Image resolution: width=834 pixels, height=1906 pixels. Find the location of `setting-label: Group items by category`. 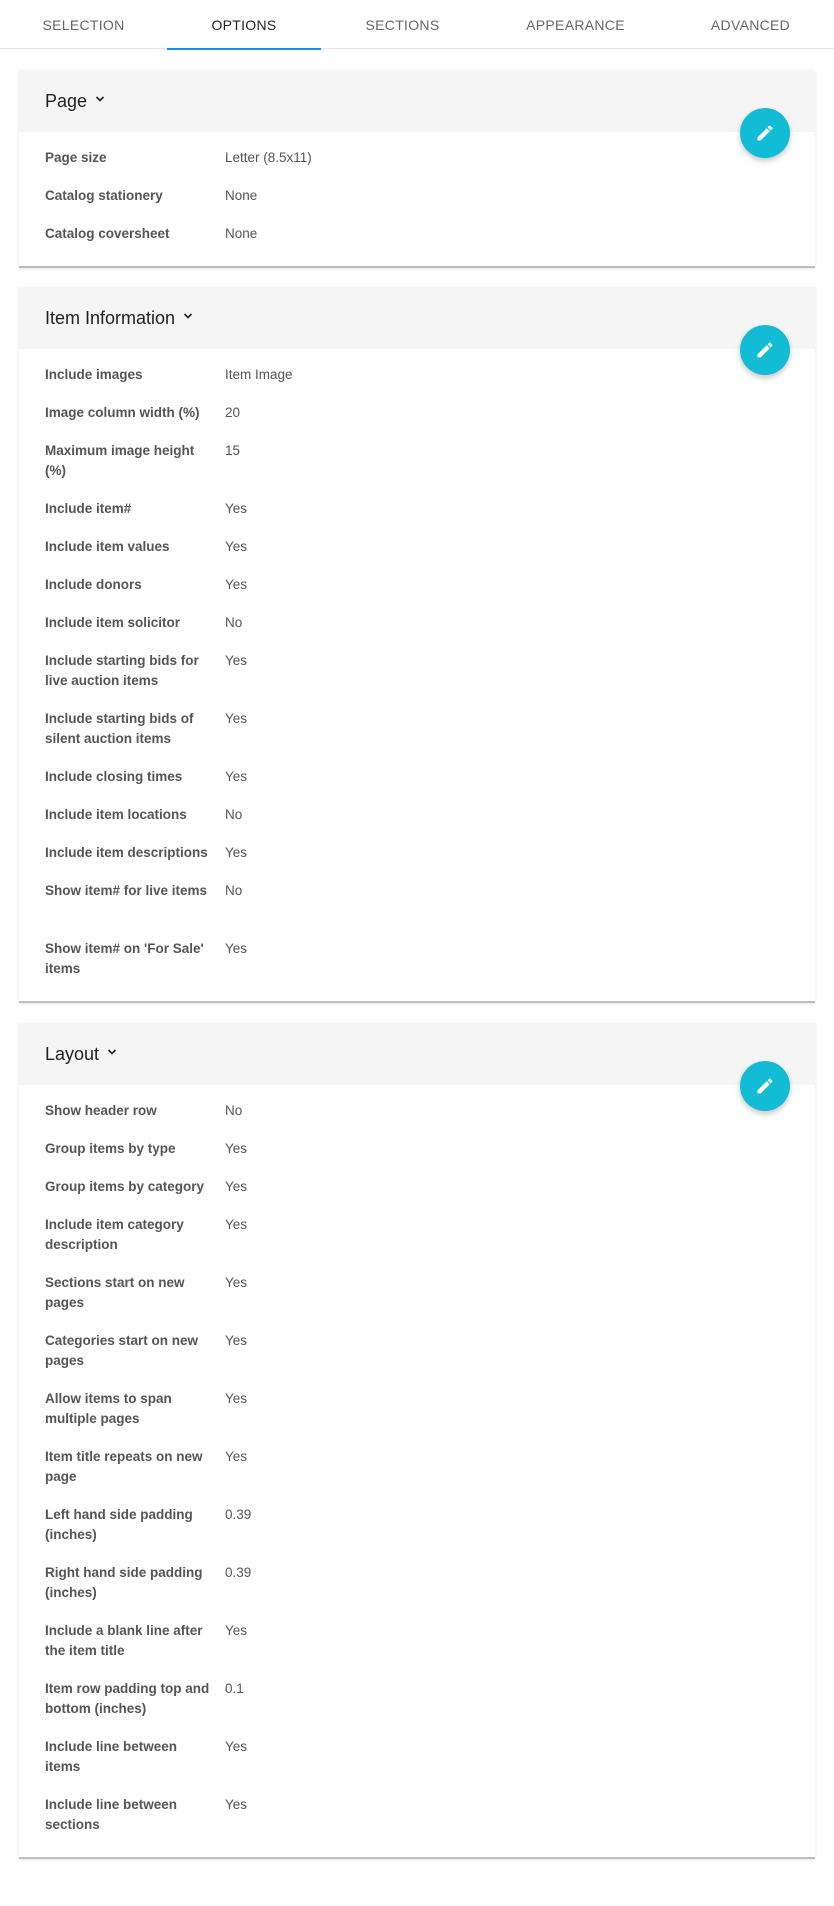

setting-label: Group items by category is located at coordinates (125, 1186).